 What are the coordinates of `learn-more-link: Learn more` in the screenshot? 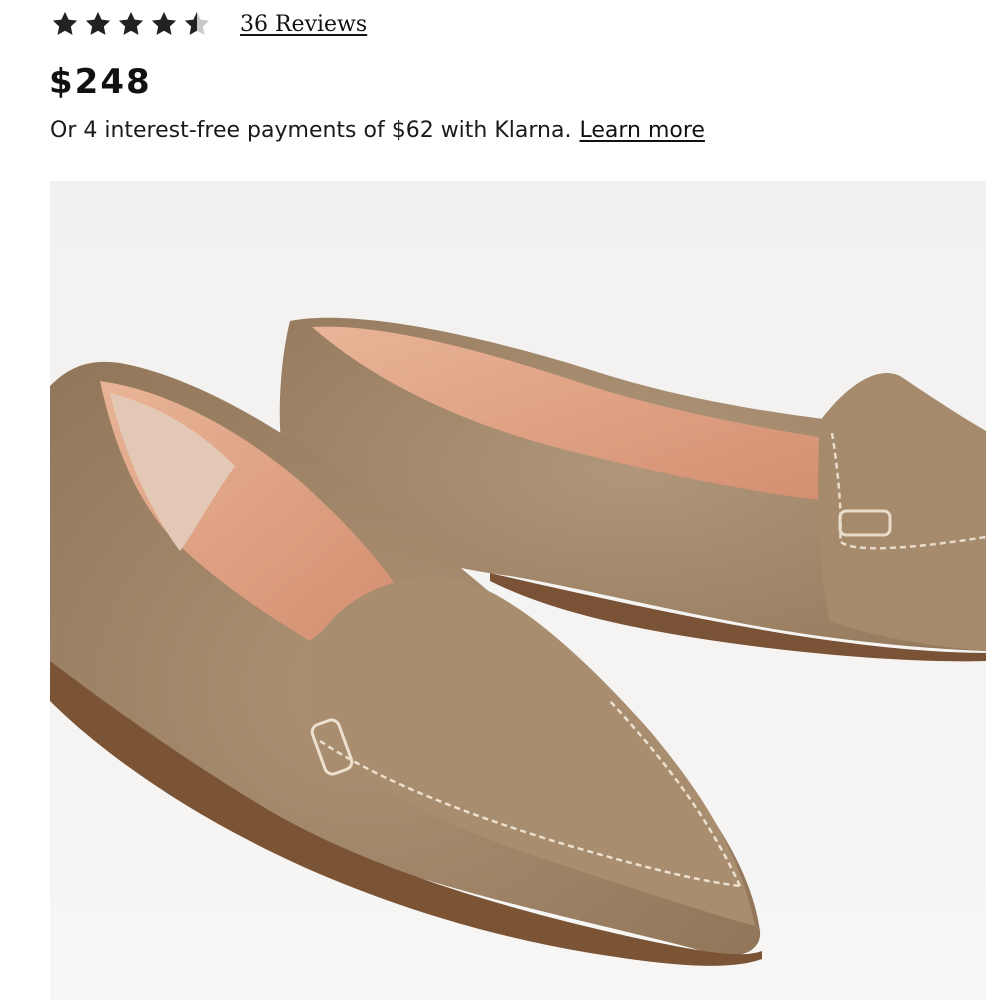 It's located at (641, 130).